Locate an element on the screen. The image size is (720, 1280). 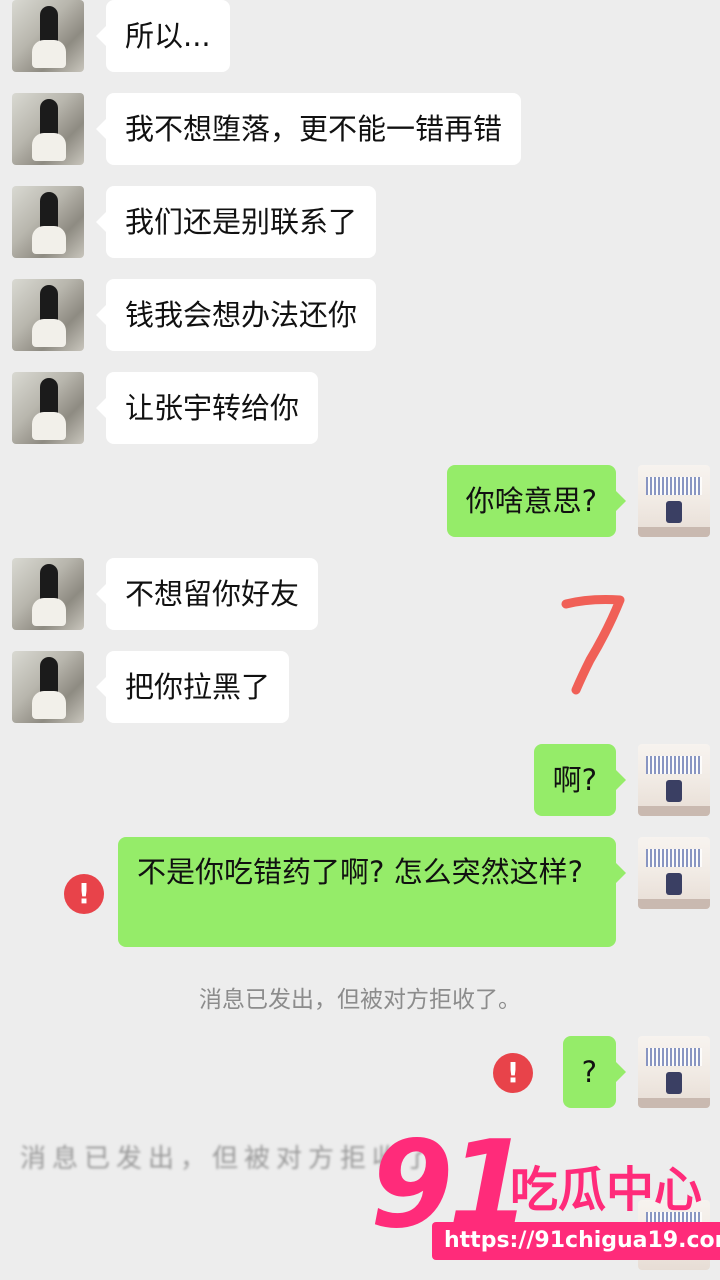
message-bubble-incoming: 把你拉黑了 is located at coordinates (192, 687).